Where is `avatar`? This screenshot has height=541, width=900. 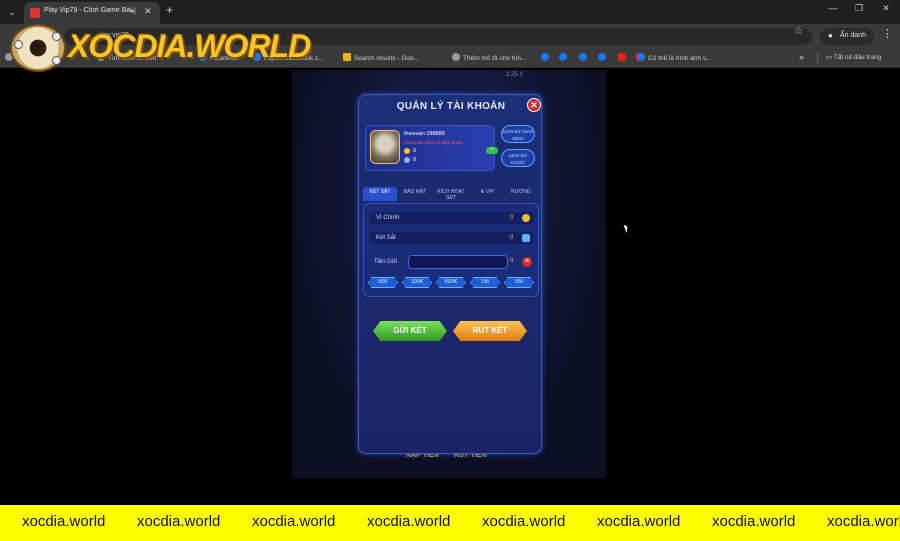 avatar is located at coordinates (385, 147).